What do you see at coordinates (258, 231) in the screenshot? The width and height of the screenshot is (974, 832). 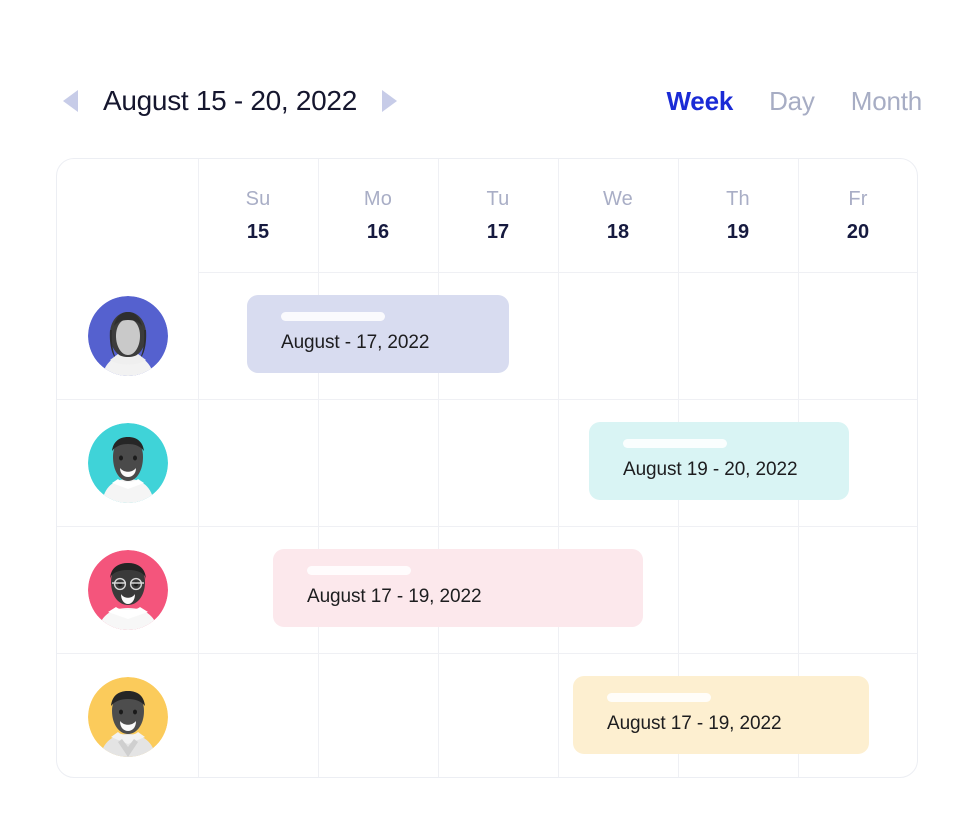 I see `day-number-label: 15` at bounding box center [258, 231].